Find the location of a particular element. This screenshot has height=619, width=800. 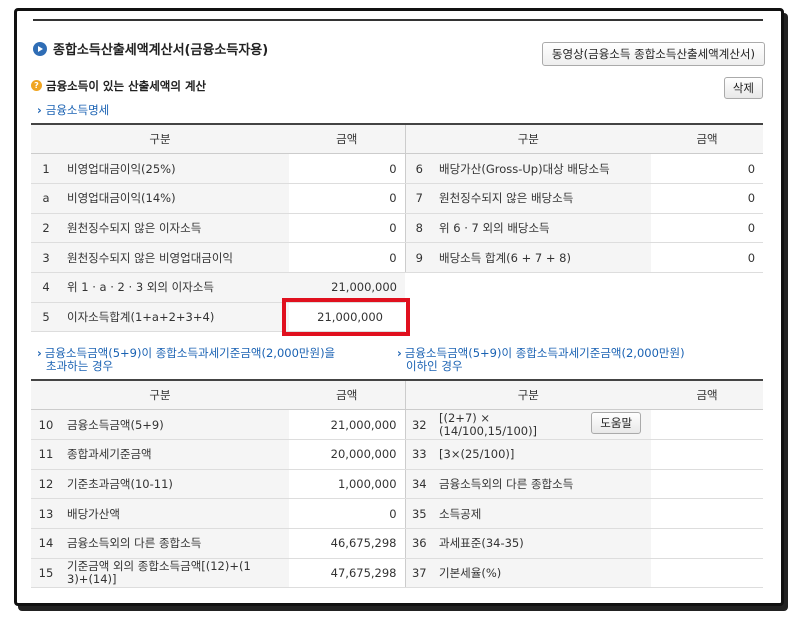

row-number: 36 is located at coordinates (419, 543).